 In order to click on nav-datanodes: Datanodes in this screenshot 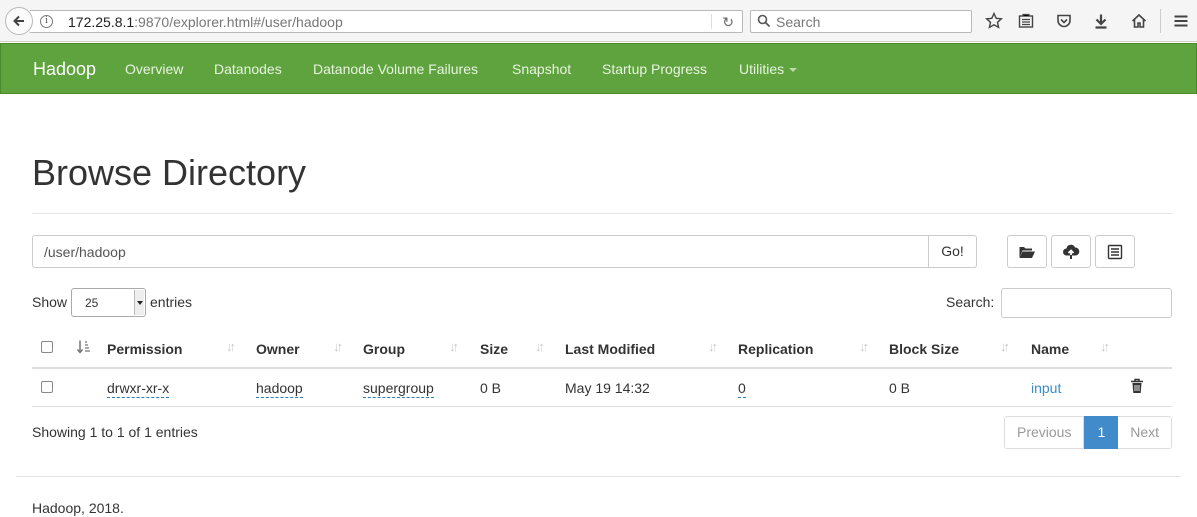, I will do `click(248, 69)`.